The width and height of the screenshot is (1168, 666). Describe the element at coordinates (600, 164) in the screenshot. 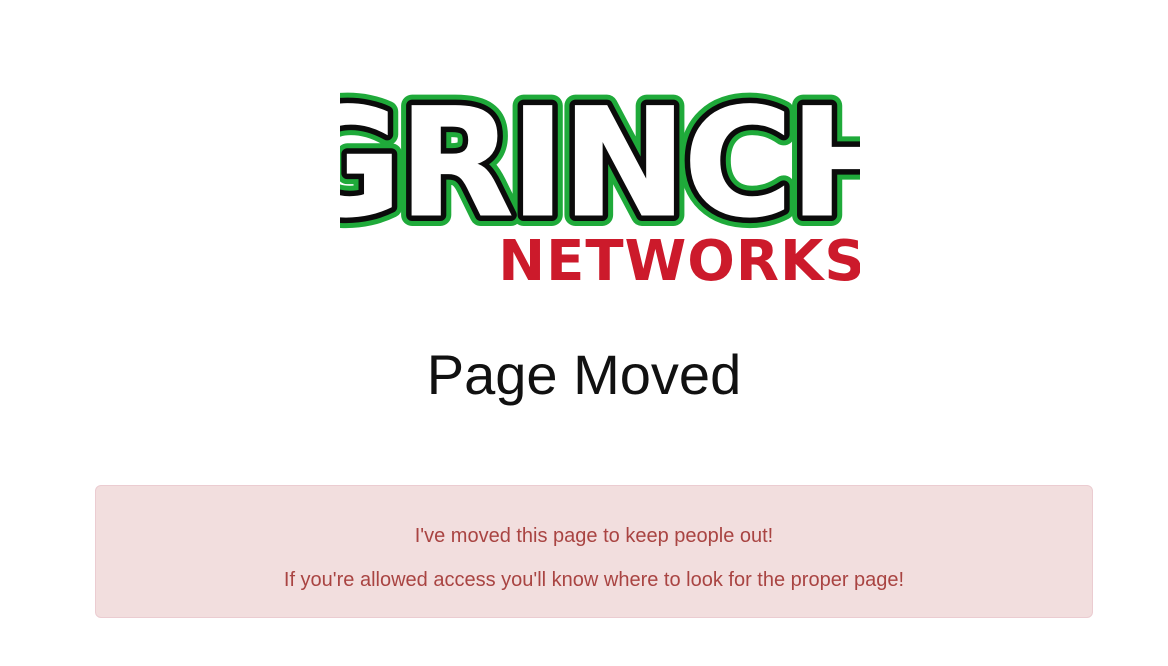

I see `svg-text: GRINCH` at that location.